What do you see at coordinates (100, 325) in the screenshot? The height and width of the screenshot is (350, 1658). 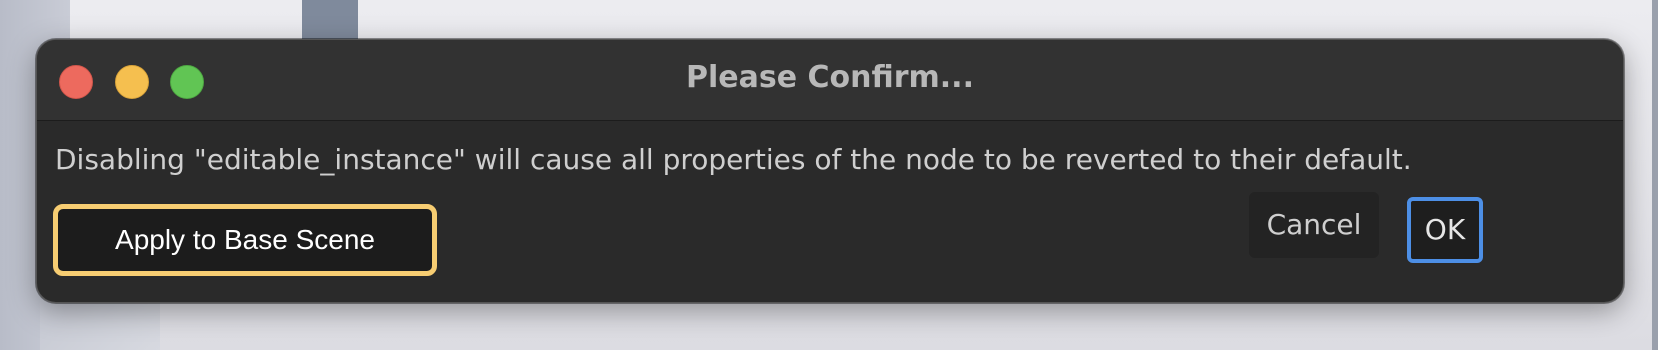 I see `background-floor-shape` at bounding box center [100, 325].